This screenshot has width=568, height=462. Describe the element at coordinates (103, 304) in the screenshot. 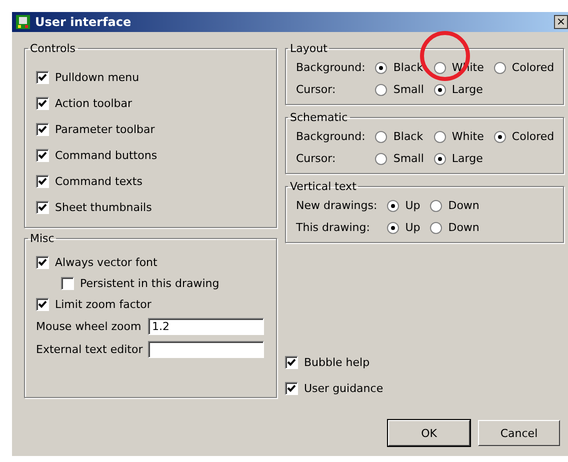

I see `checkbox-label: Limit zoom factor` at that location.